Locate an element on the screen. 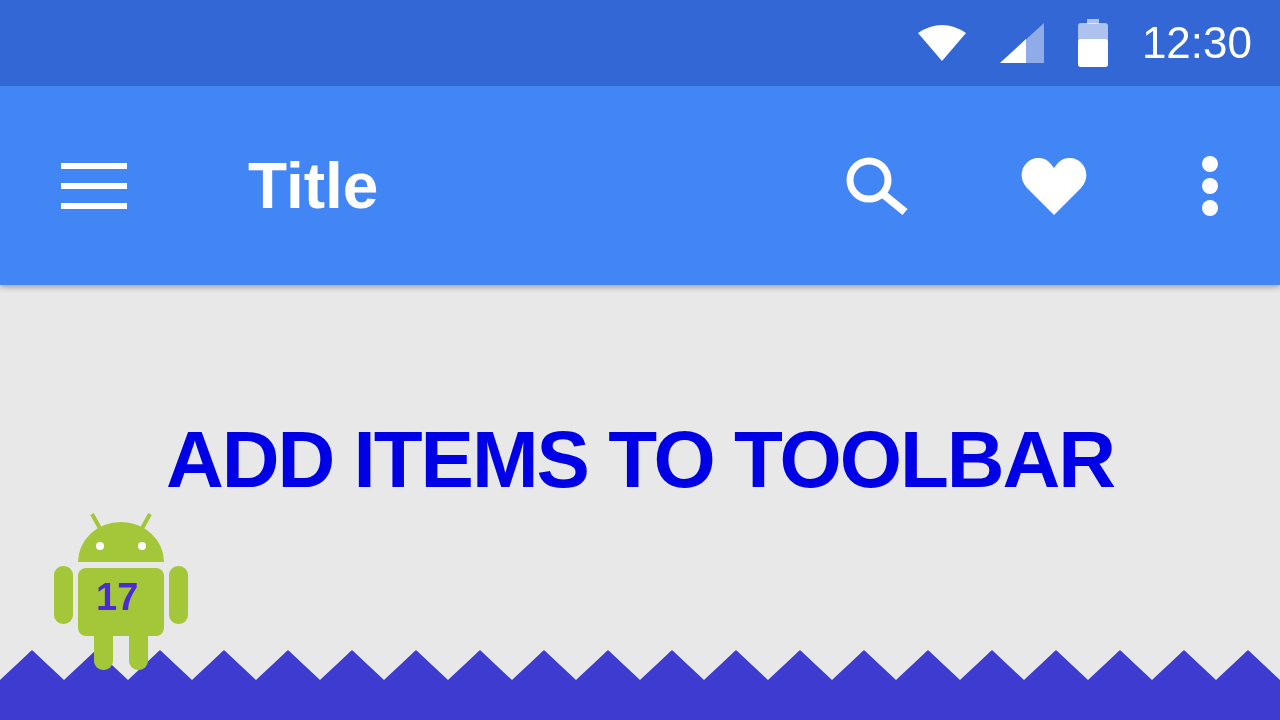  toolbar-title: Title is located at coordinates (313, 185).